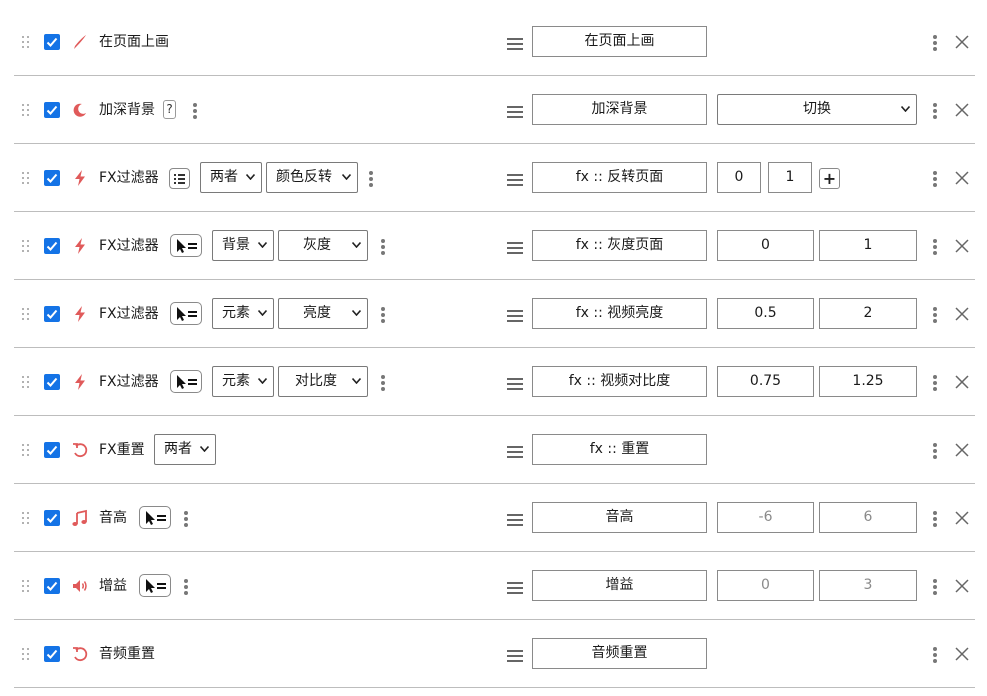  I want to click on filter-select: 颜色反转, so click(312, 177).